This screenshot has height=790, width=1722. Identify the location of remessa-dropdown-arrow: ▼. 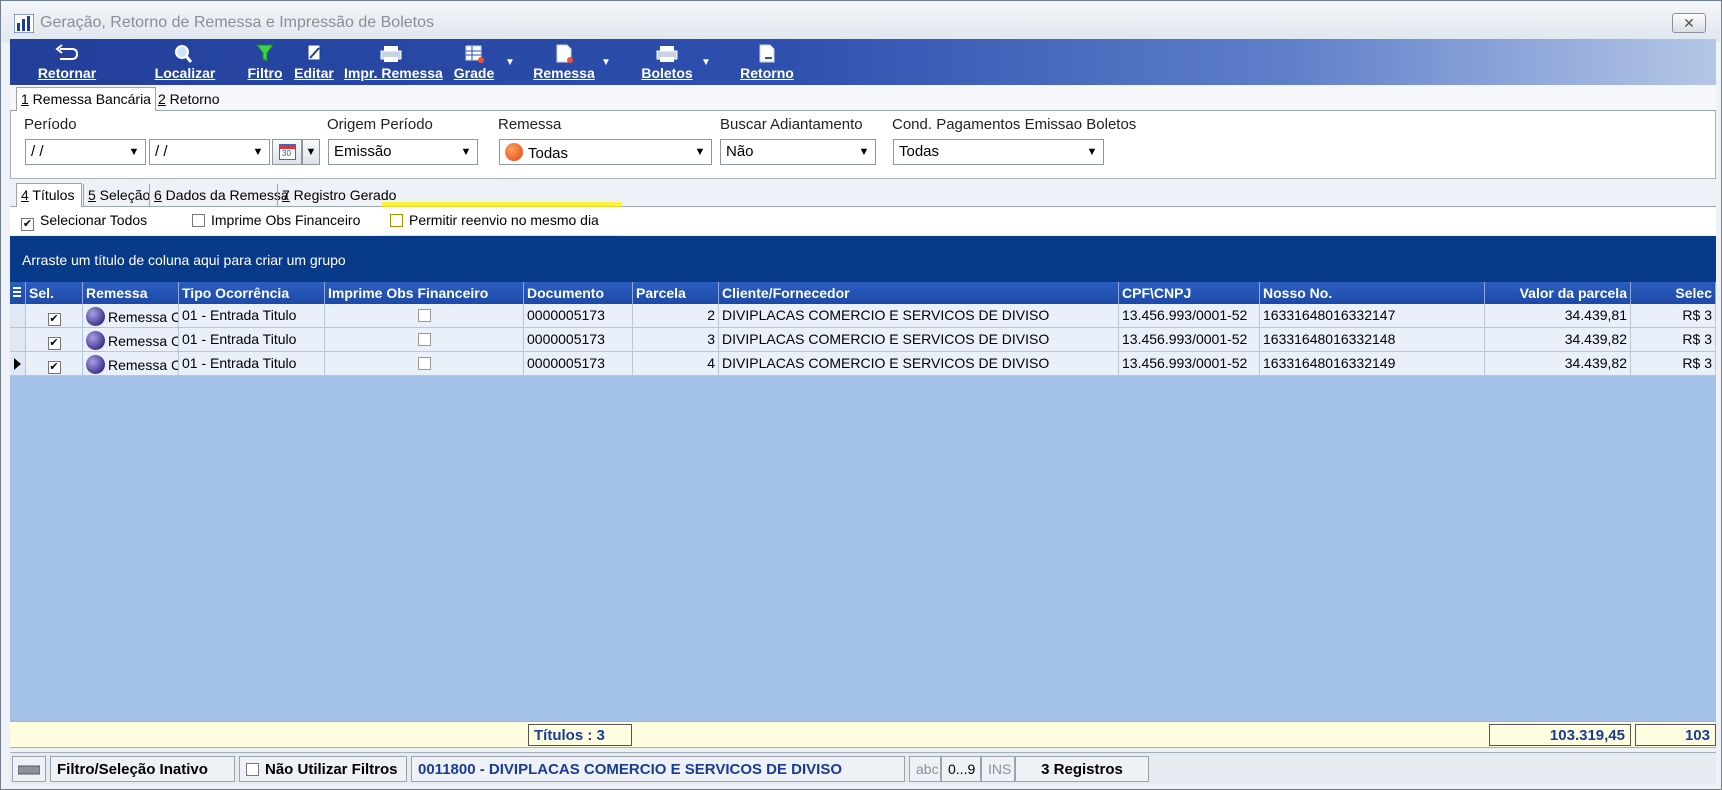
(606, 62).